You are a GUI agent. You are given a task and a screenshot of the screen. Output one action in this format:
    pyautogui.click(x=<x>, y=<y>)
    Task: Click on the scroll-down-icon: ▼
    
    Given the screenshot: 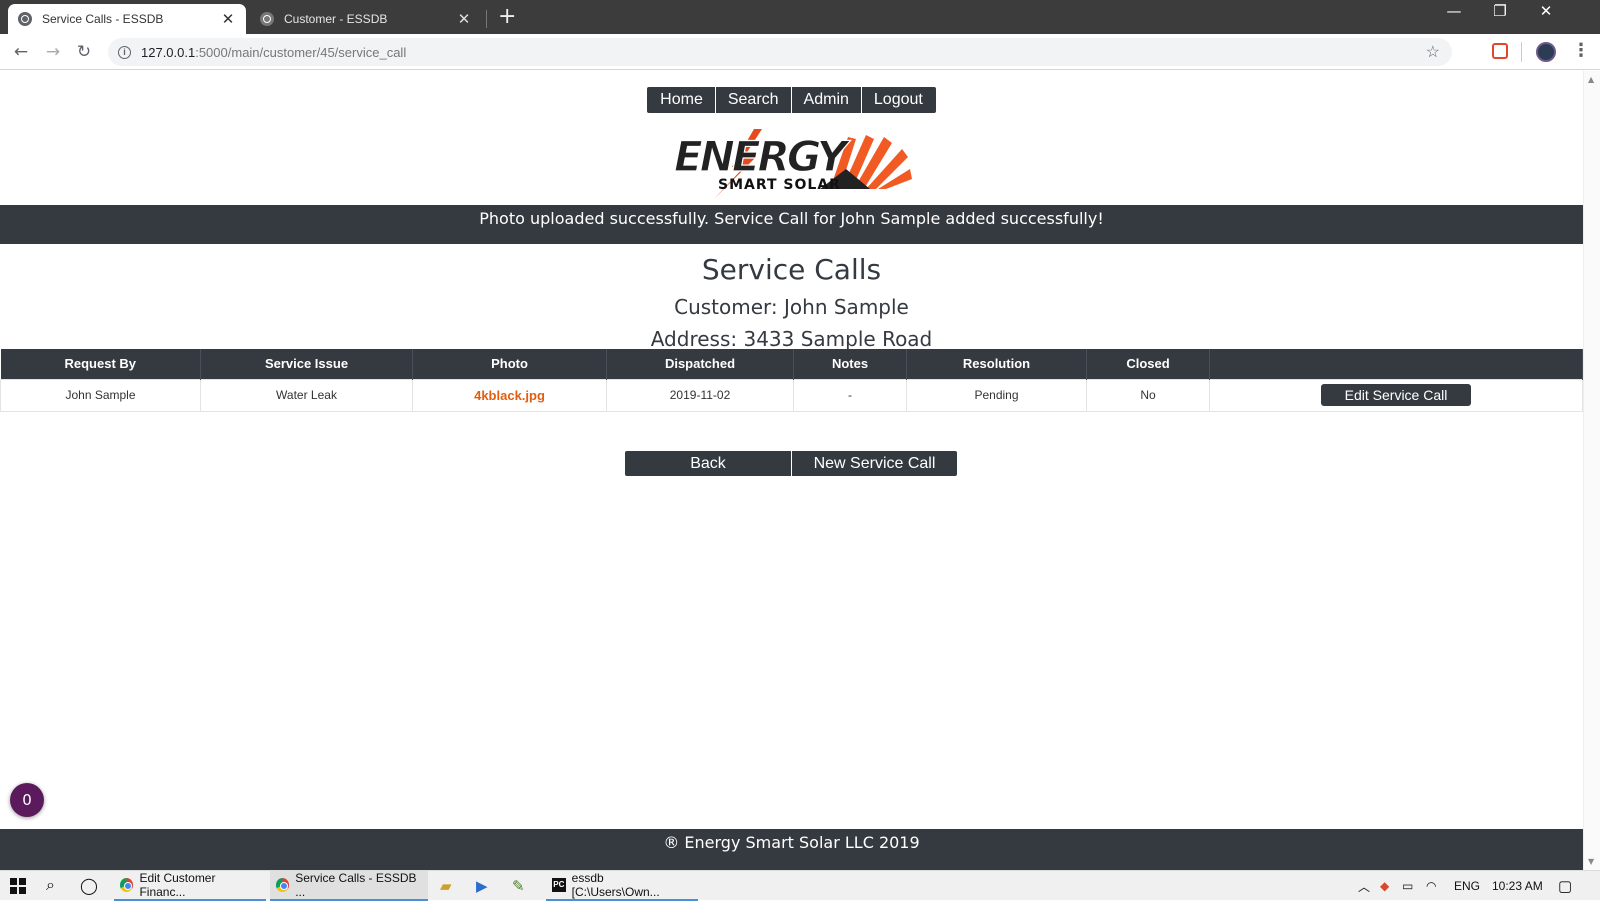 What is the action you would take?
    pyautogui.click(x=1591, y=861)
    